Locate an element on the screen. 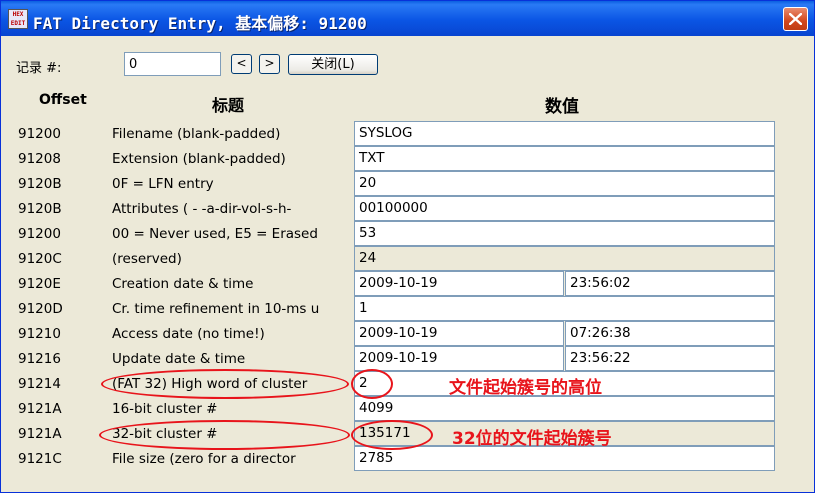 This screenshot has width=817, height=495. row-label: File size (zero for a director is located at coordinates (204, 459).